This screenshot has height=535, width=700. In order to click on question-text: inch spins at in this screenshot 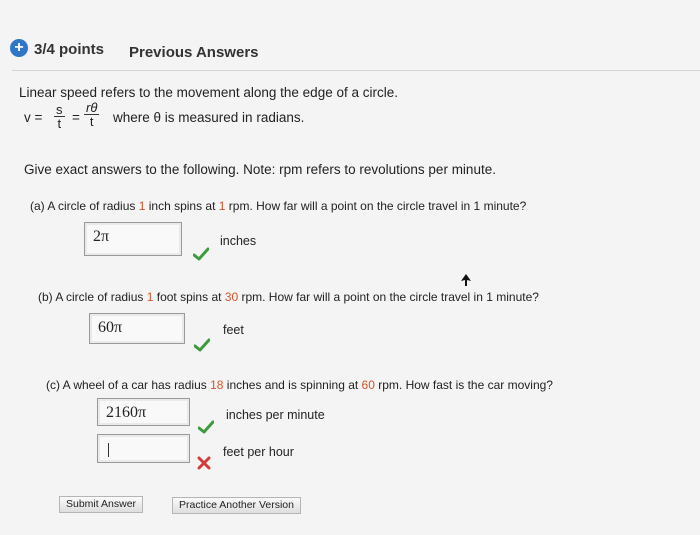, I will do `click(182, 206)`.